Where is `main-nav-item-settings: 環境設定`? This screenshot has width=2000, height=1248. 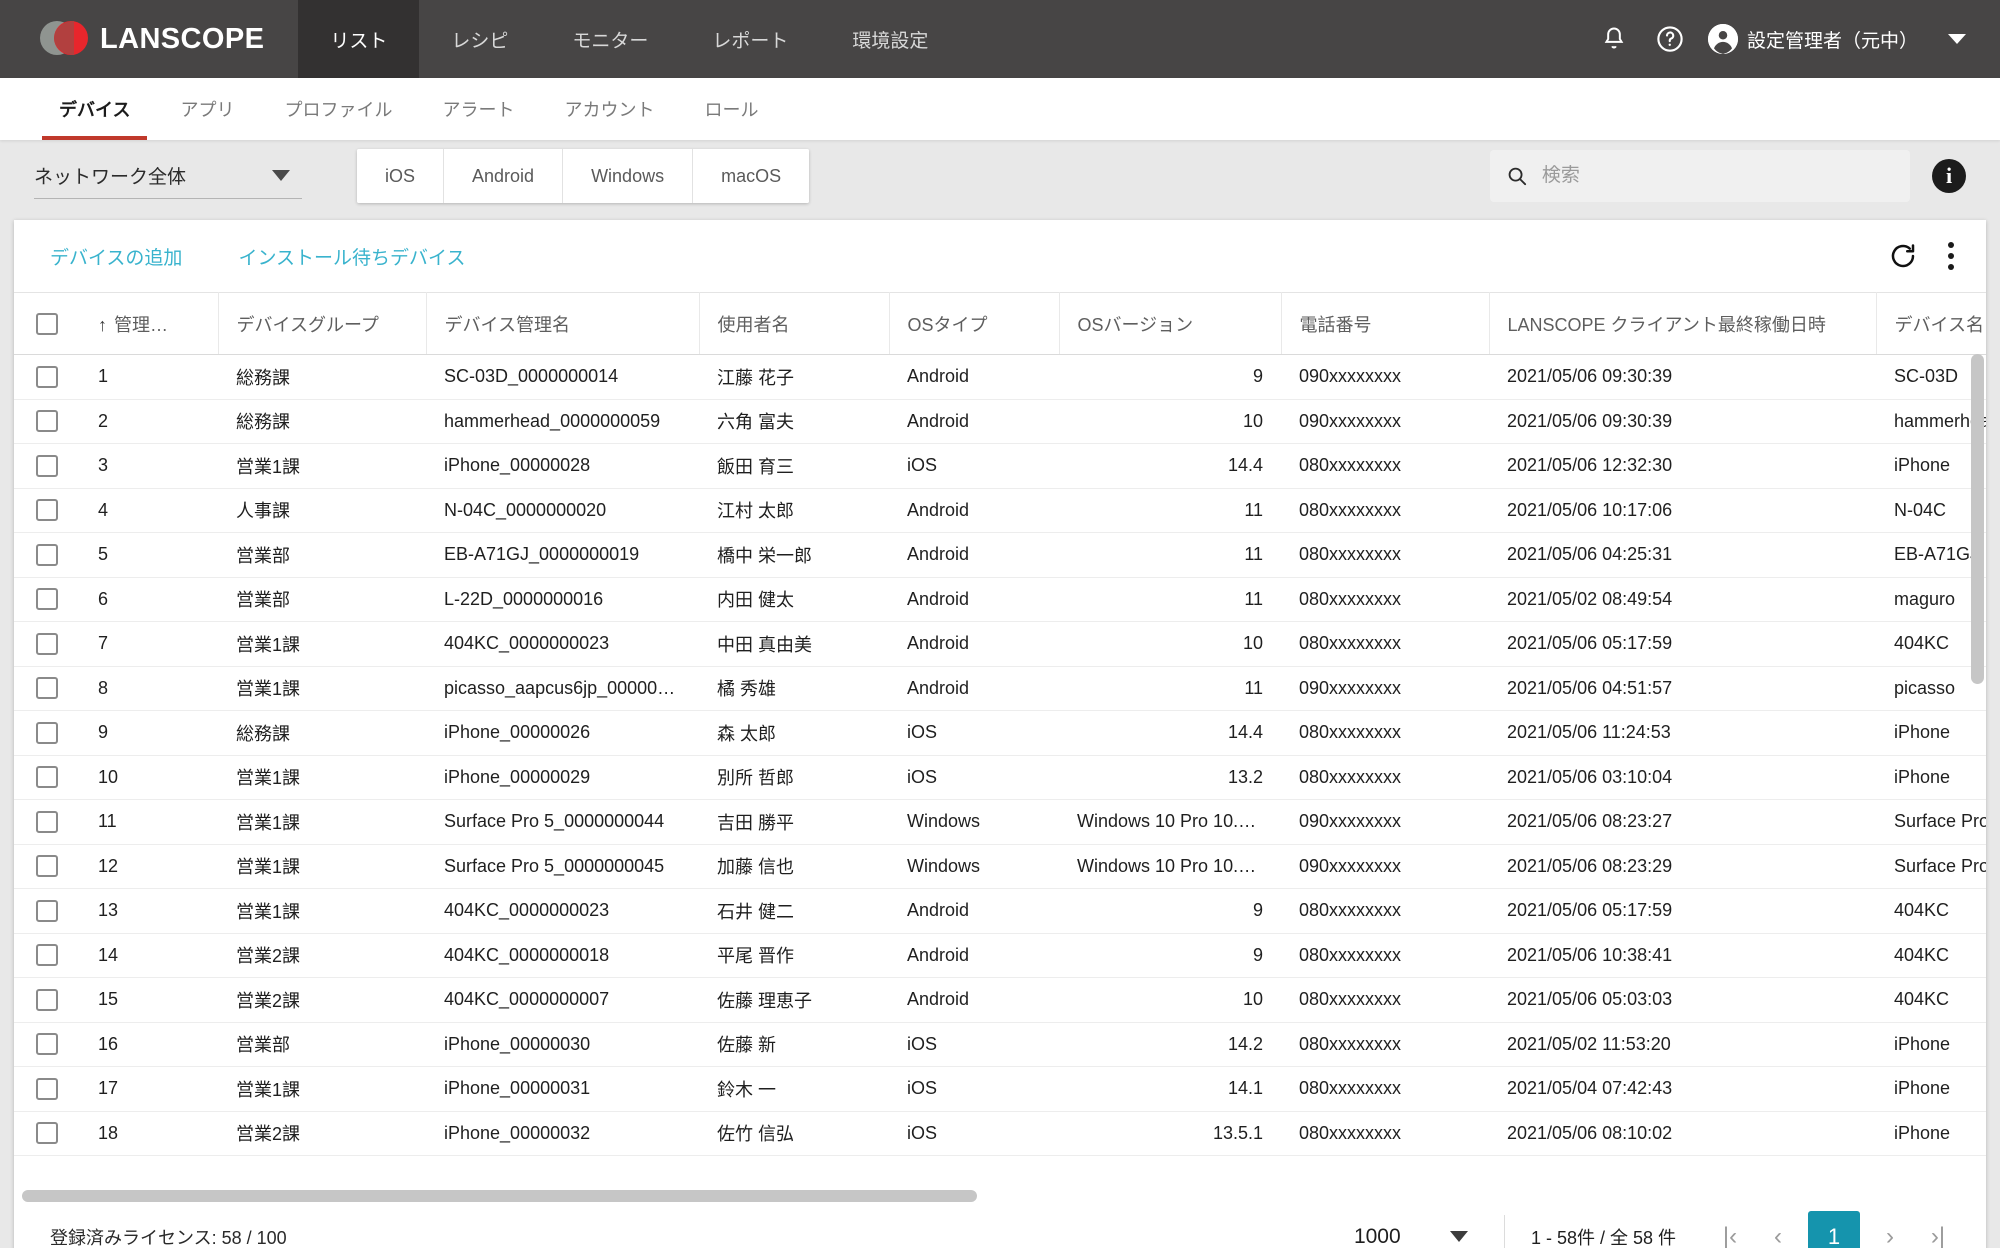
main-nav-item-settings: 環境設定 is located at coordinates (890, 39).